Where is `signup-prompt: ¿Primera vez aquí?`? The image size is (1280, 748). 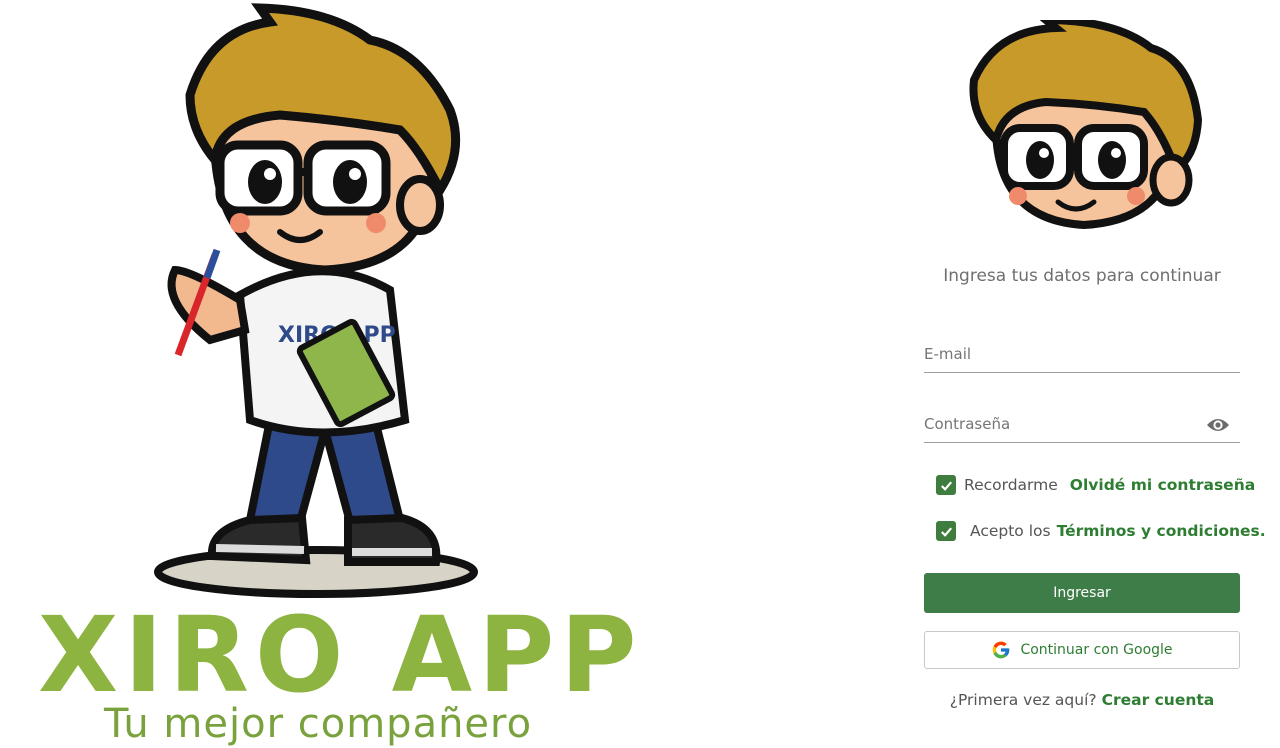
signup-prompt: ¿Primera vez aquí? is located at coordinates (1023, 700).